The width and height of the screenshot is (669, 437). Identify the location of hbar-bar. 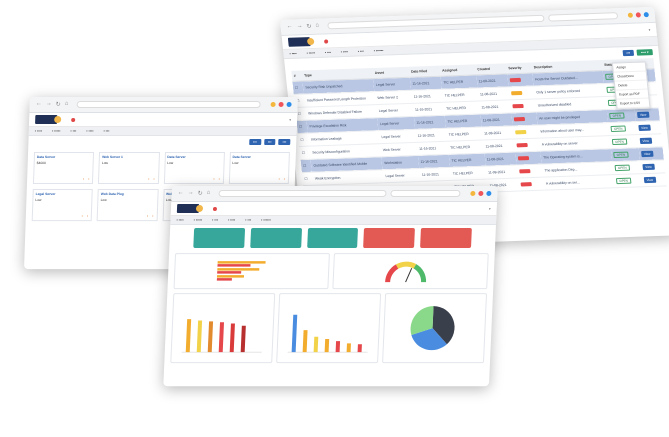
(238, 269).